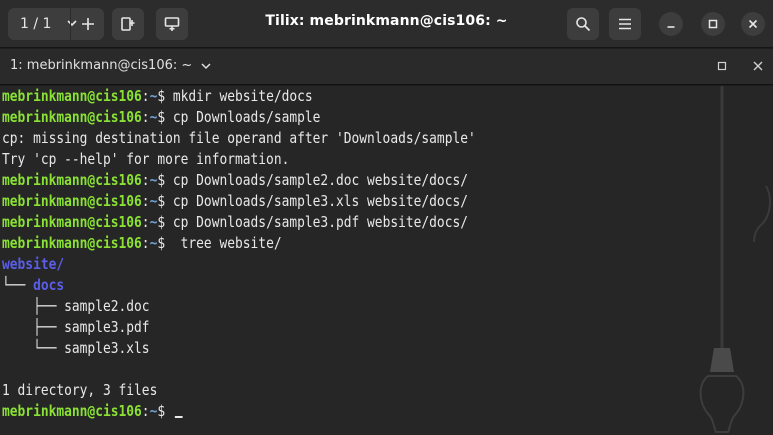 This screenshot has height=435, width=773. I want to click on tree-prefix: └──, so click(18, 285).